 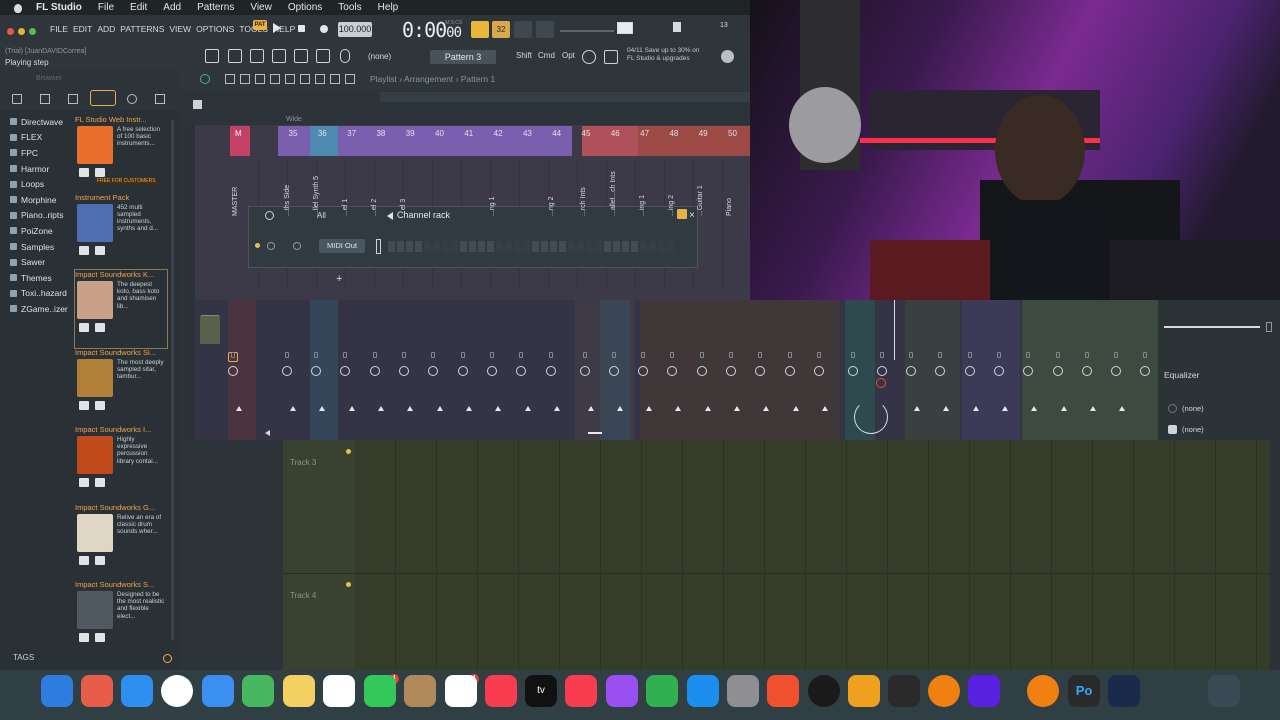 I want to click on folder-item: FLEX, so click(x=39, y=138).